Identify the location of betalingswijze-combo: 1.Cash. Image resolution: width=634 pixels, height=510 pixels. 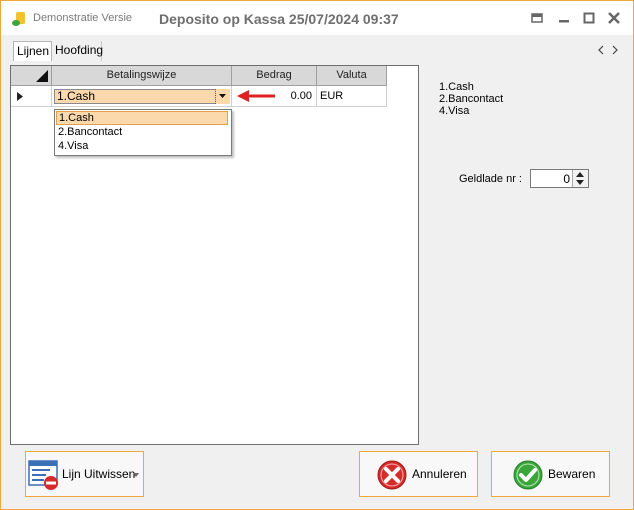
(142, 96).